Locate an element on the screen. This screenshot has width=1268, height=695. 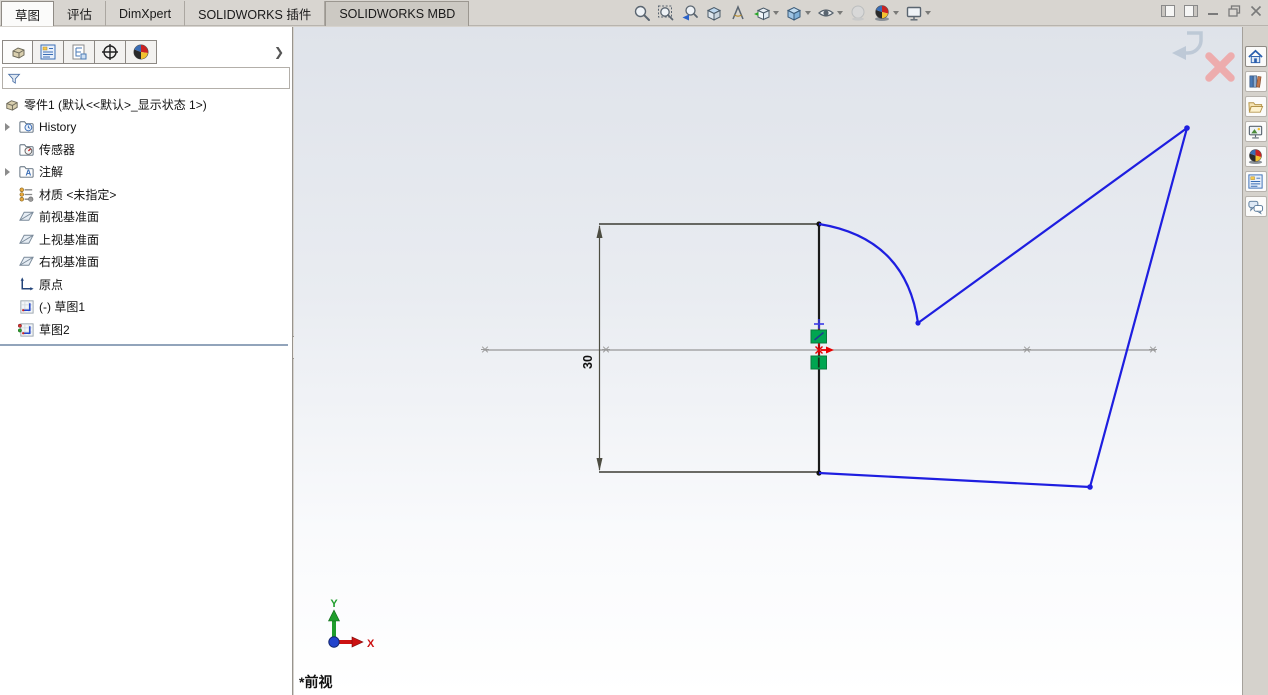
hide-show-items-button is located at coordinates (830, 13).